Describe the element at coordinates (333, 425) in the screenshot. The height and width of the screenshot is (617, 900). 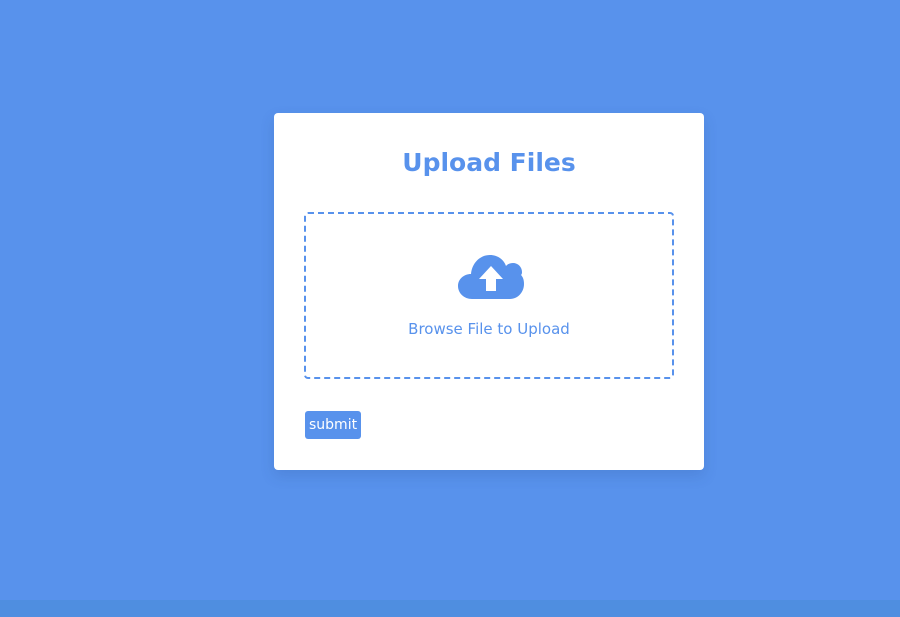
I see `submit-button: submit` at that location.